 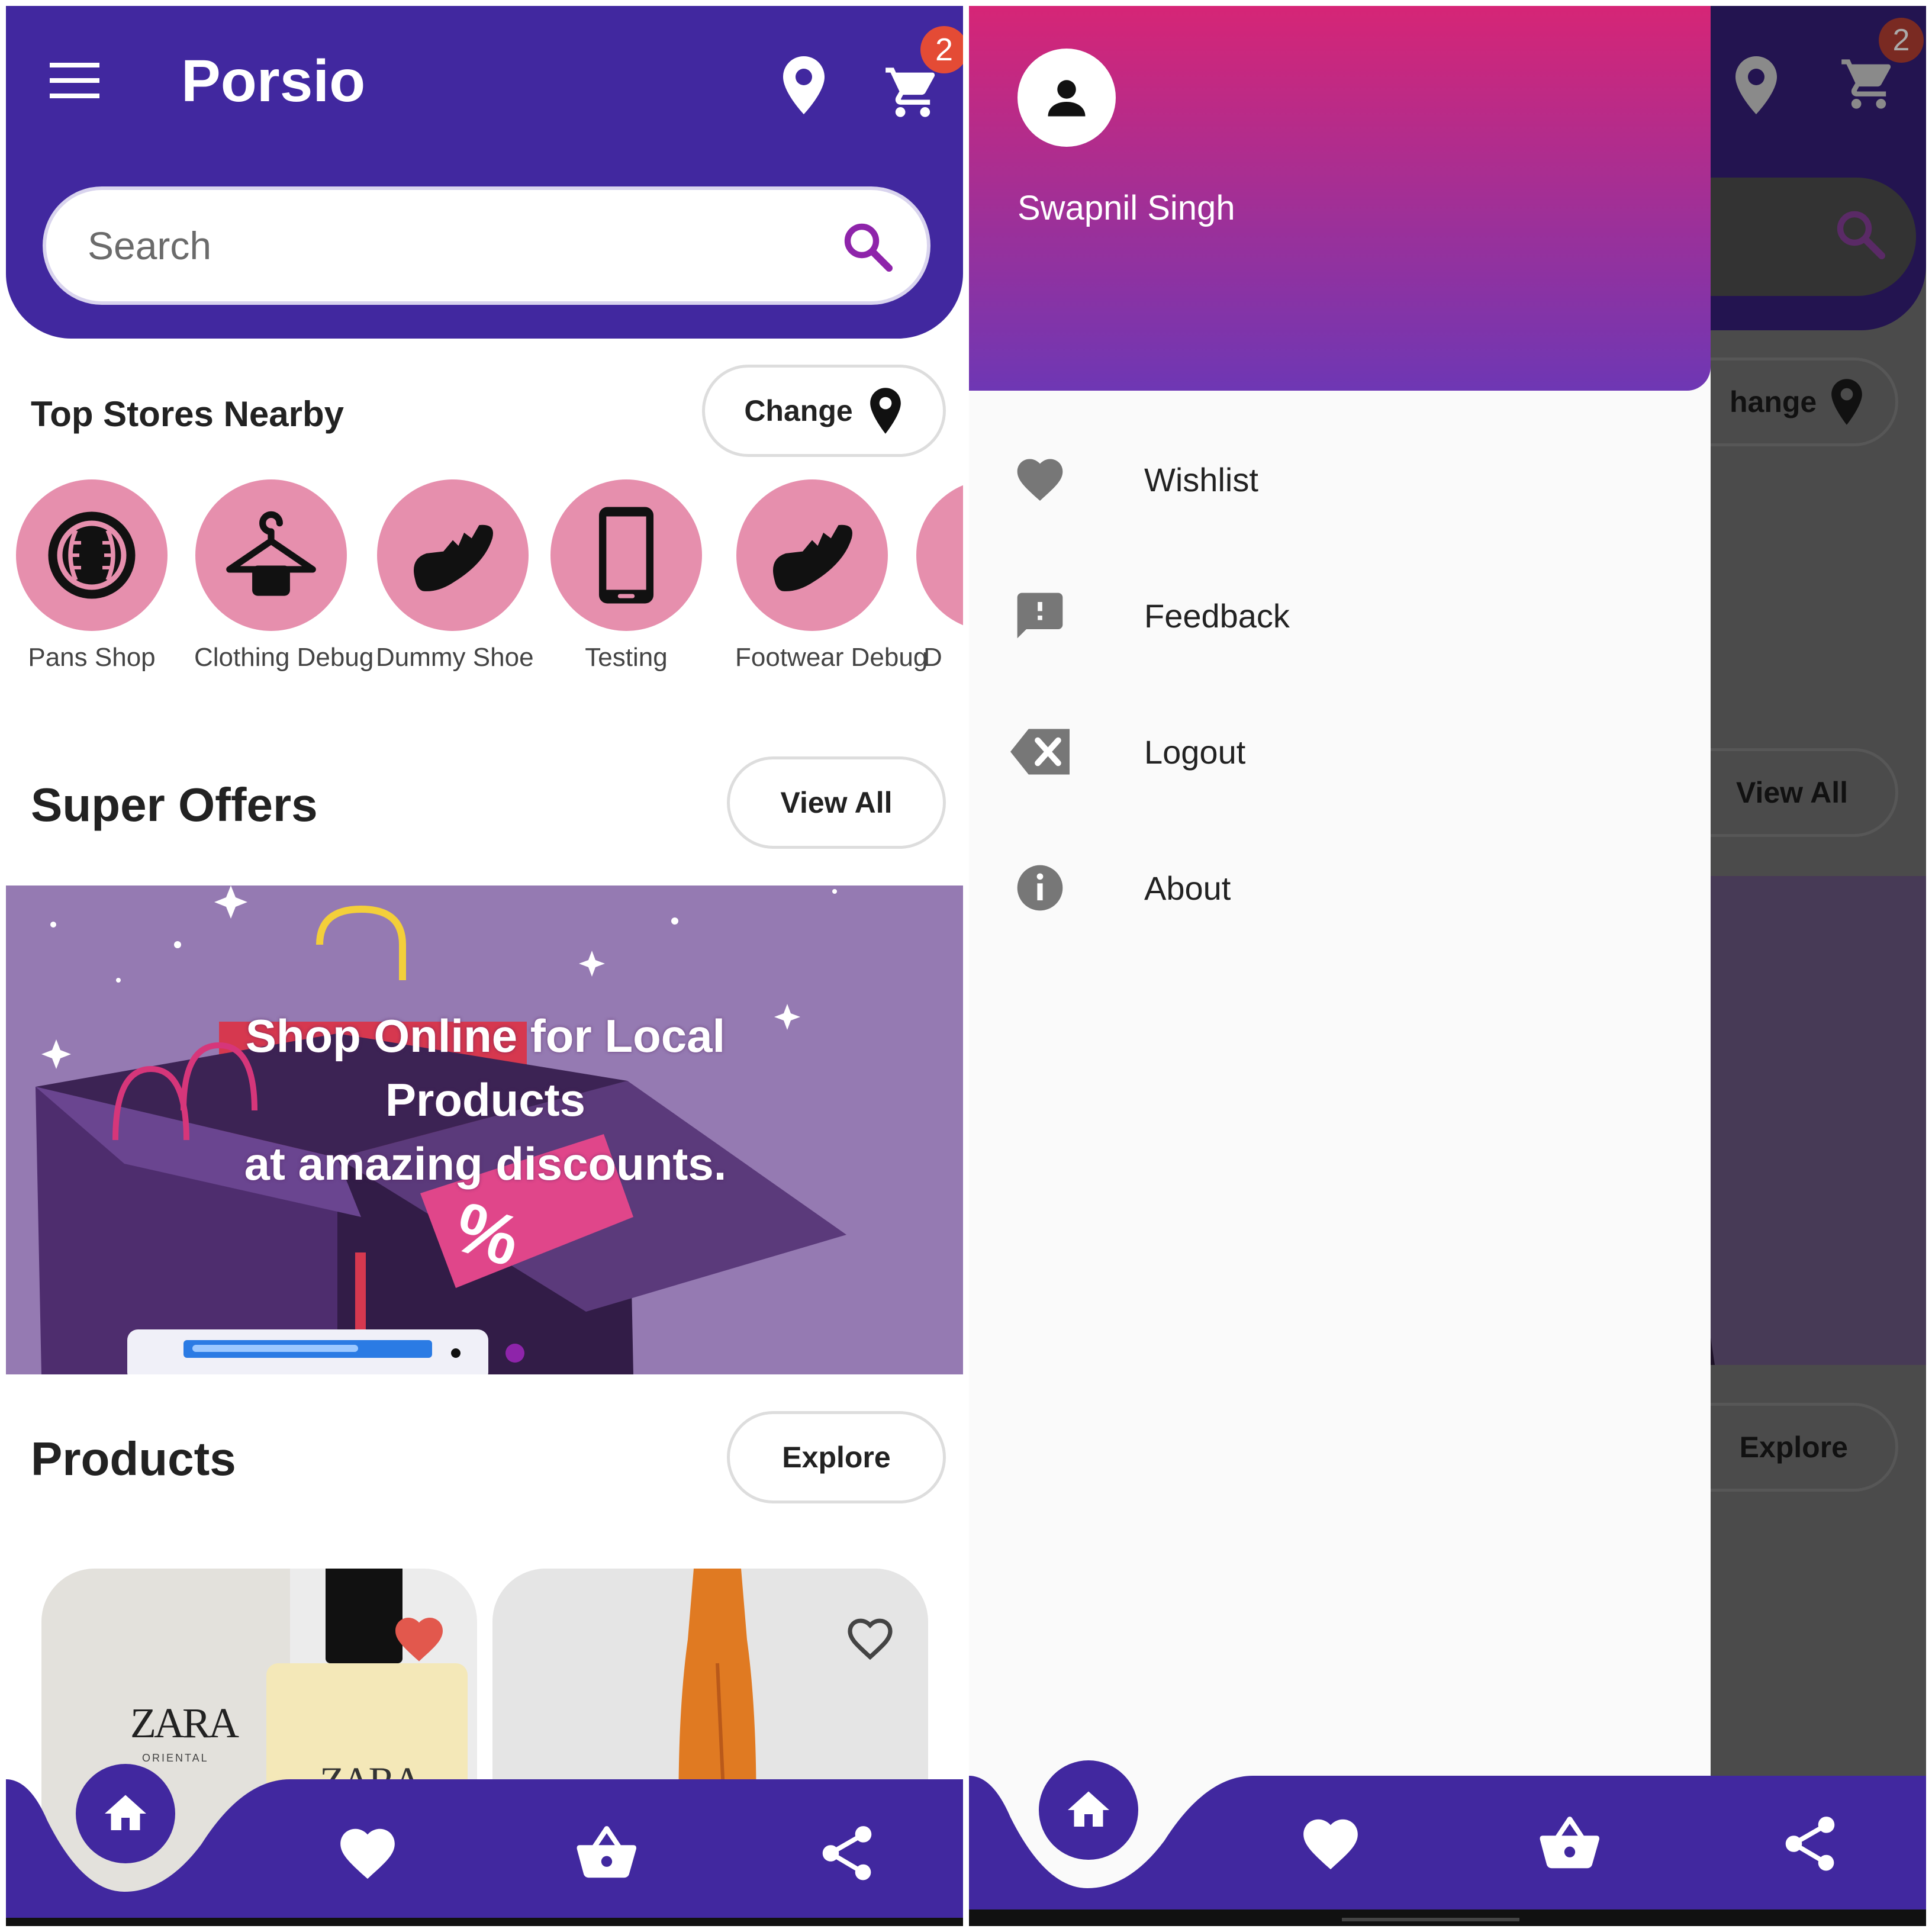 I want to click on zara-box-subtitle: ORIENTAL, so click(x=175, y=1758).